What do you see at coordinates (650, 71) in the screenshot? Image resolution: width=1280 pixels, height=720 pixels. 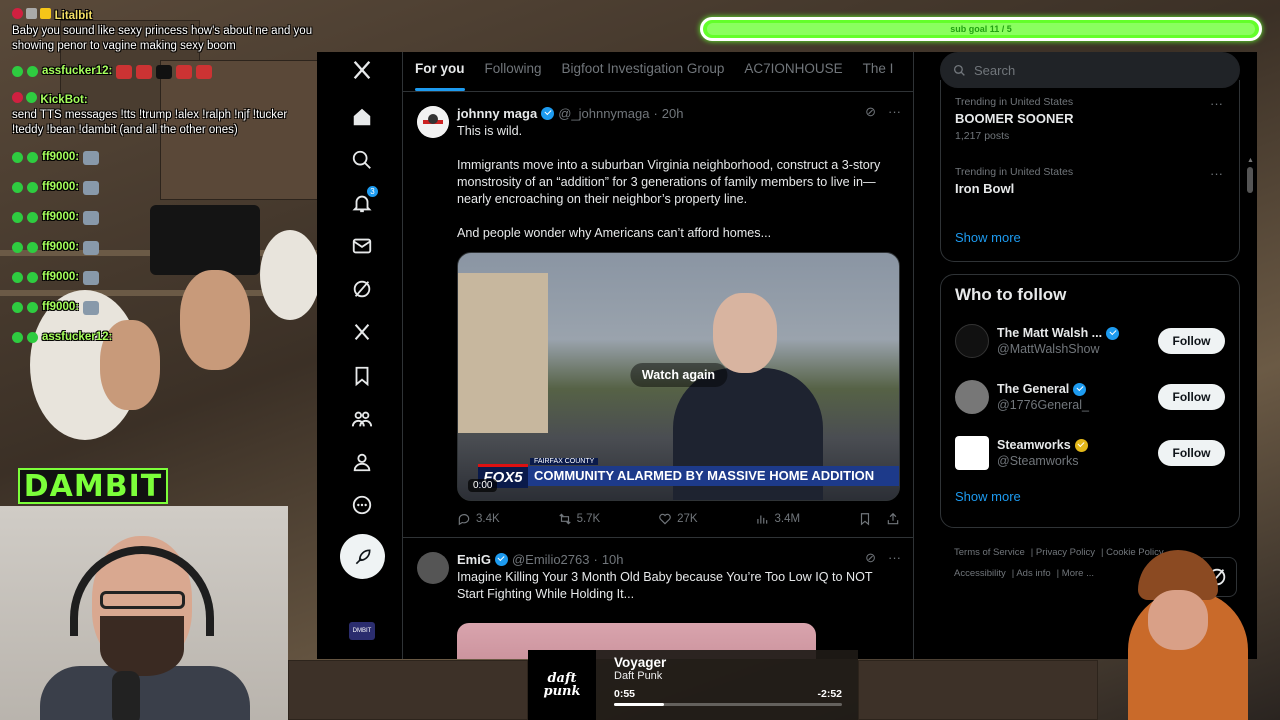 I see `tab-bigfoot-investigation-group: Bigfoot Investigation Group` at bounding box center [650, 71].